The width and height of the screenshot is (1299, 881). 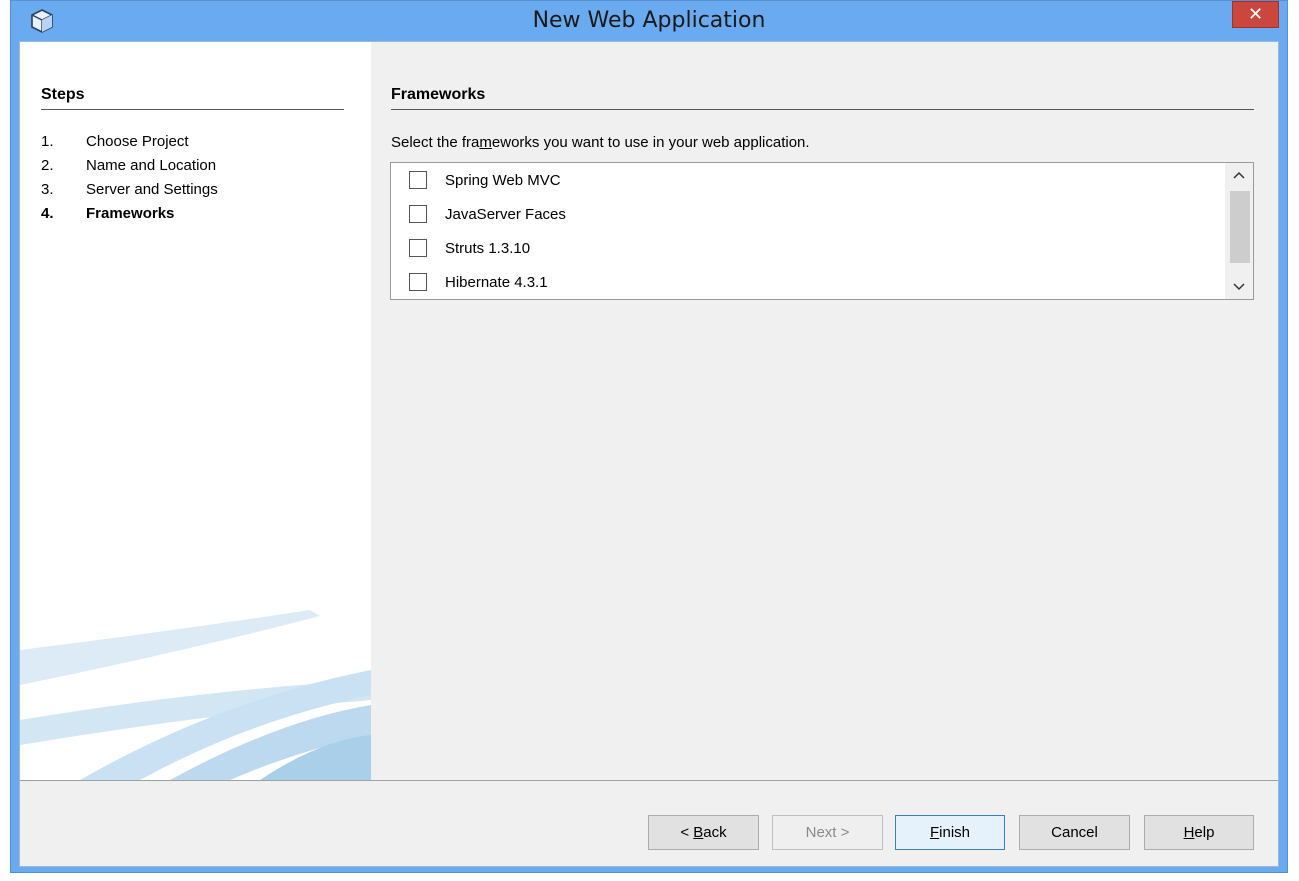 I want to click on framework-item-javaserver-faces: JavaServer Faces, so click(x=487, y=214).